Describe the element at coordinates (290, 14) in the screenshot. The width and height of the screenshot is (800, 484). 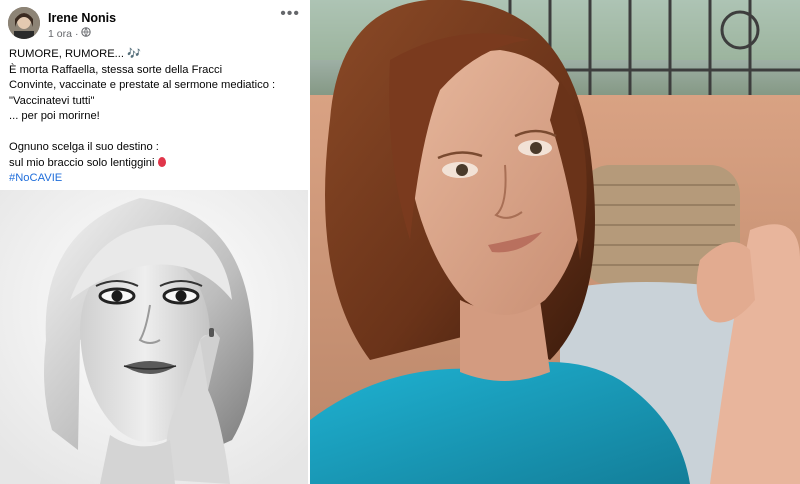
I see `more-options-icon: •••` at that location.